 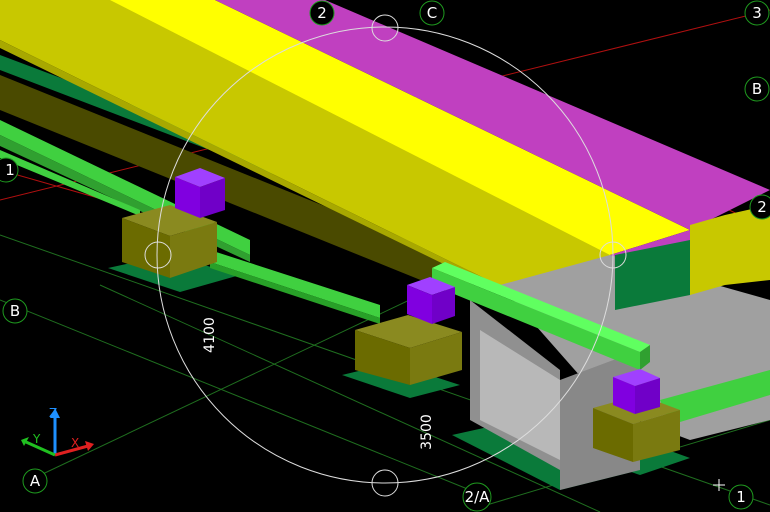 I want to click on axis-z-label: Z, so click(x=53, y=413).